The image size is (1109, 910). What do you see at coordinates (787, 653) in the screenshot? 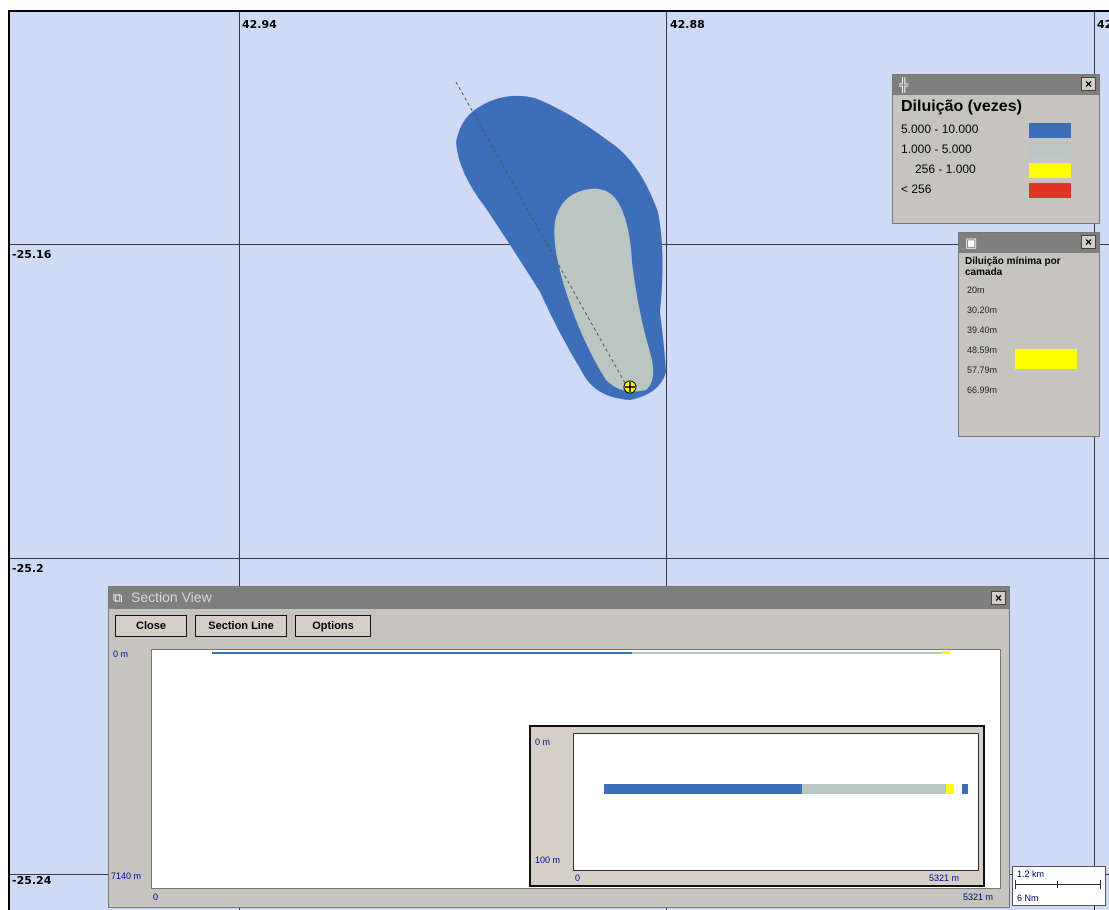
I see `section-profile-inner` at bounding box center [787, 653].